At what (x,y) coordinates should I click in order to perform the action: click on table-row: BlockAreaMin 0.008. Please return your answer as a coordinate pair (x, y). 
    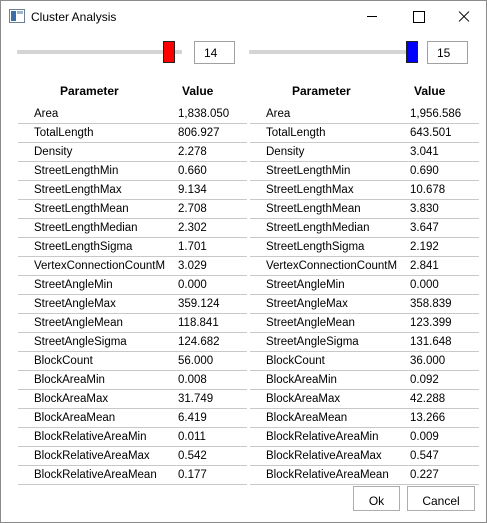
    Looking at the image, I should click on (132, 380).